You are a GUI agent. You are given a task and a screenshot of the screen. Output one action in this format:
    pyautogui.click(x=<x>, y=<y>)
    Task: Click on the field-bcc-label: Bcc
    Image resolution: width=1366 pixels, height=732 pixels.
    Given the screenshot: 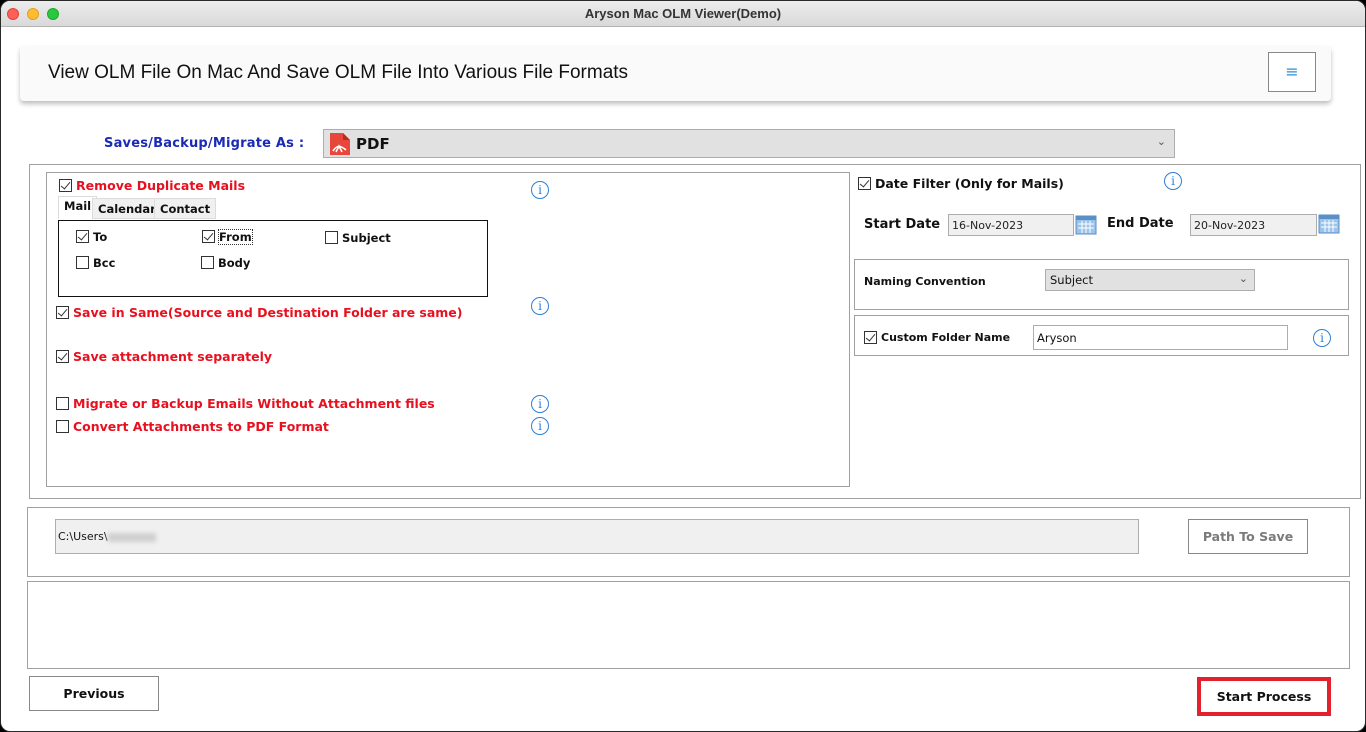 What is the action you would take?
    pyautogui.click(x=104, y=263)
    